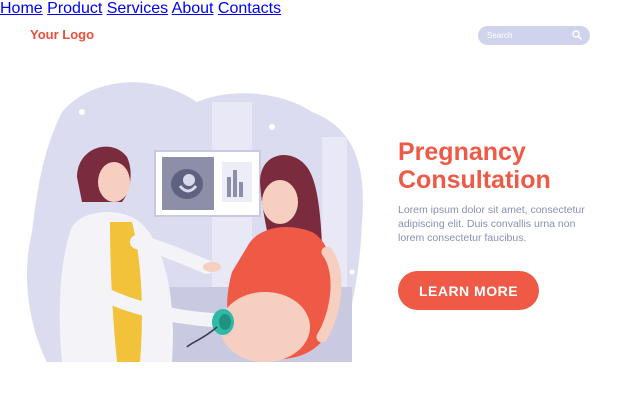  What do you see at coordinates (21, 8) in the screenshot?
I see `nav-home: Home` at bounding box center [21, 8].